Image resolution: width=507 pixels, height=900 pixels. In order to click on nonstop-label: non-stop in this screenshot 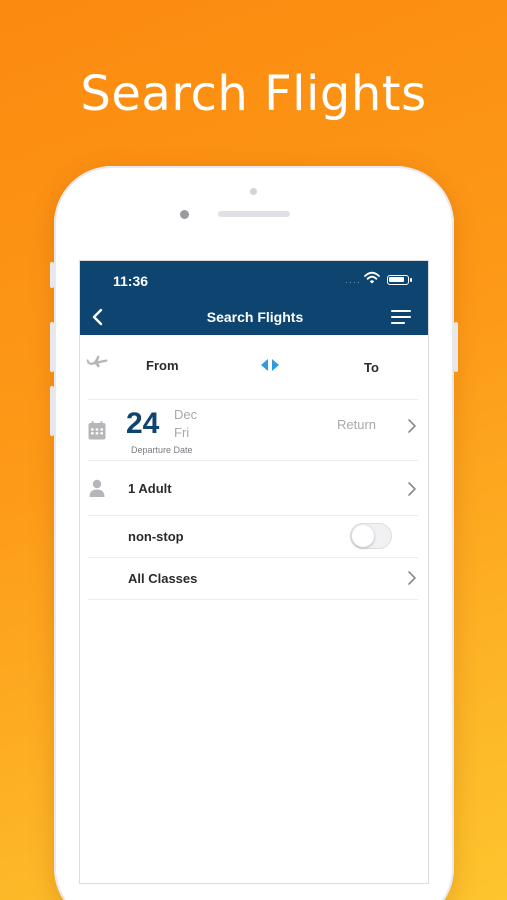, I will do `click(156, 536)`.